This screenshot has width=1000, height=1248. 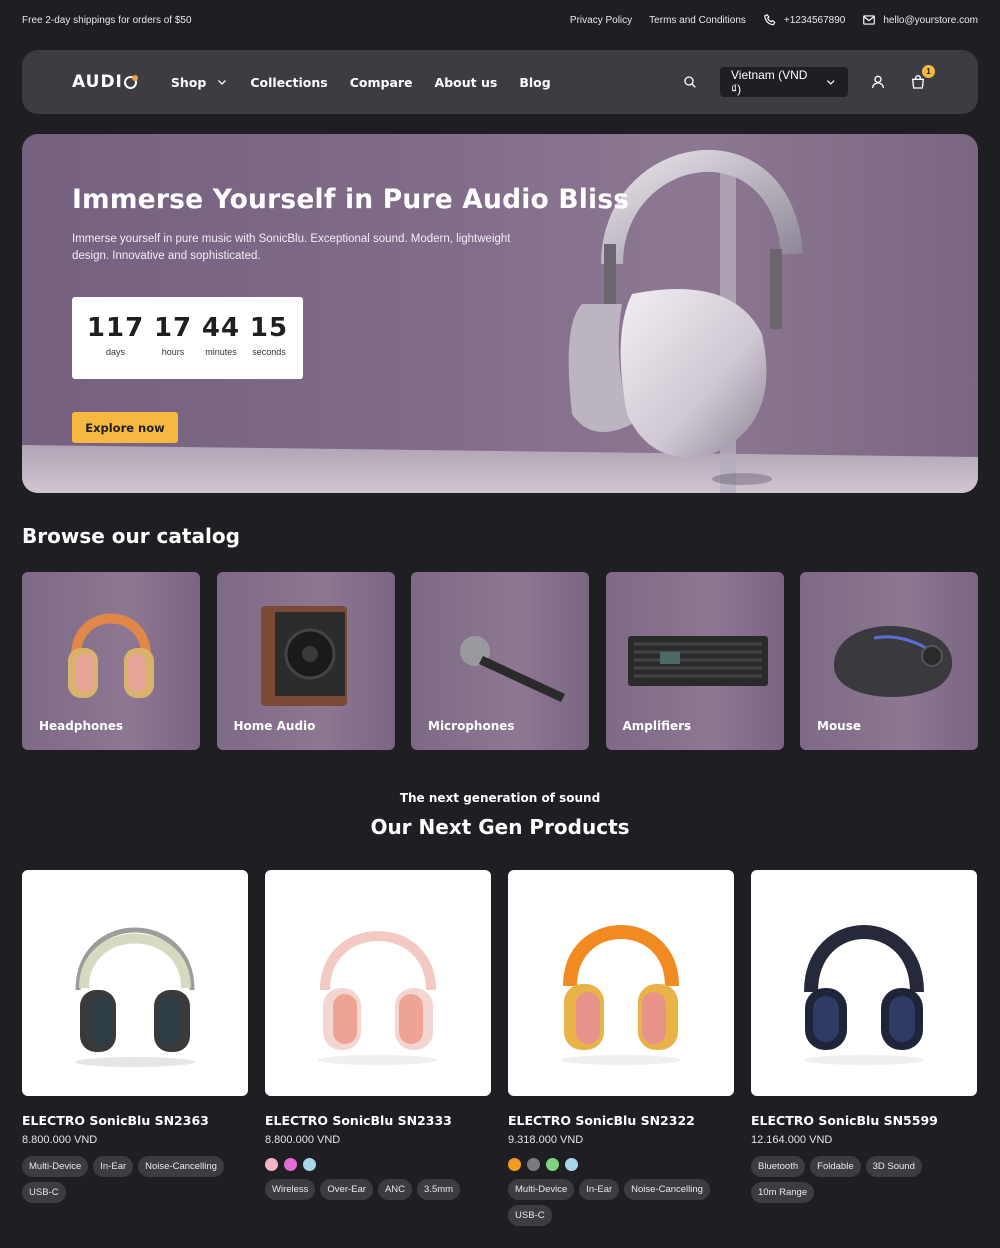 I want to click on amplifier-icon, so click(x=697, y=661).